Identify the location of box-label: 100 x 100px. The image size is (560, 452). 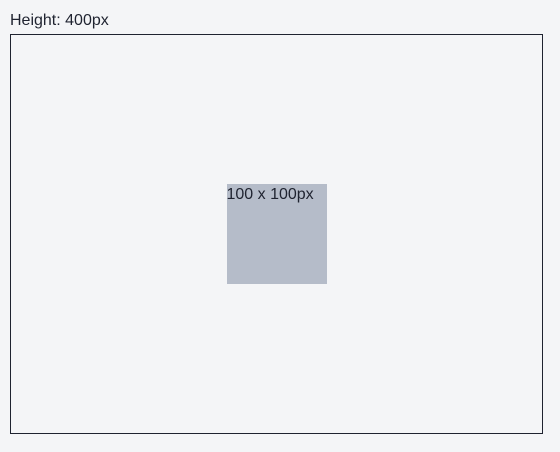
(270, 194).